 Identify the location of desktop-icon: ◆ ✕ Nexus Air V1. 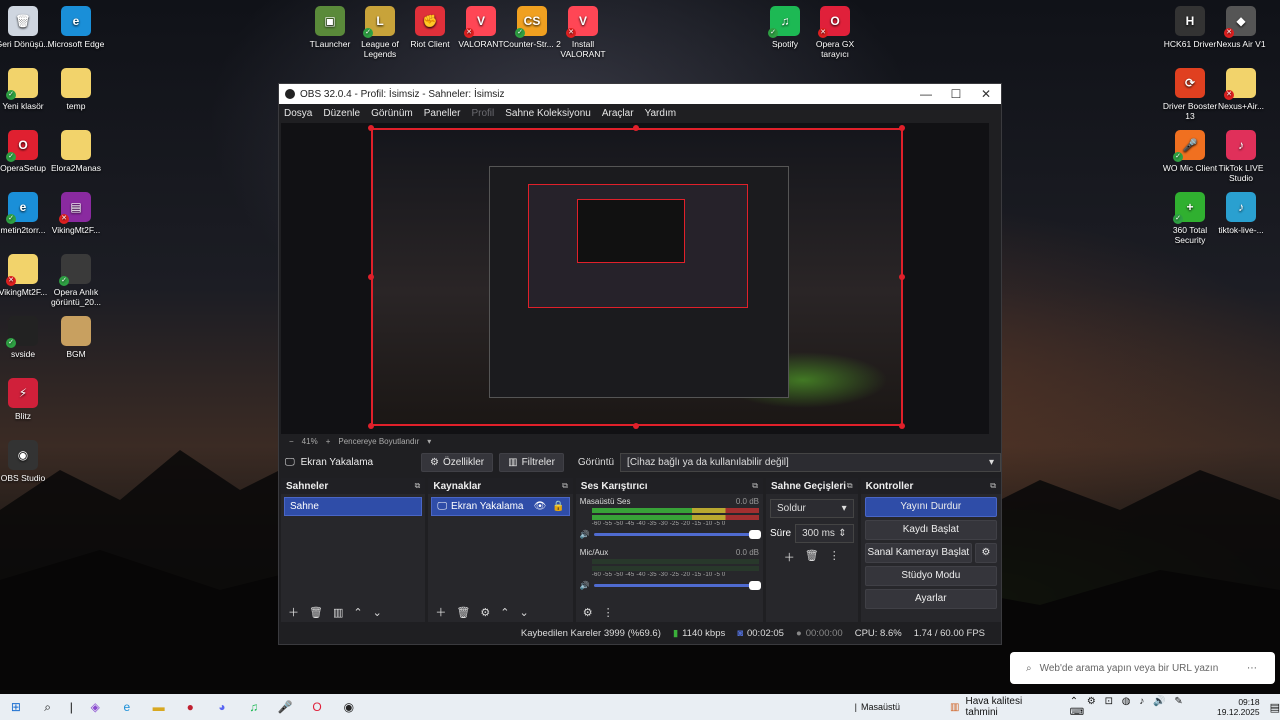
(1241, 27).